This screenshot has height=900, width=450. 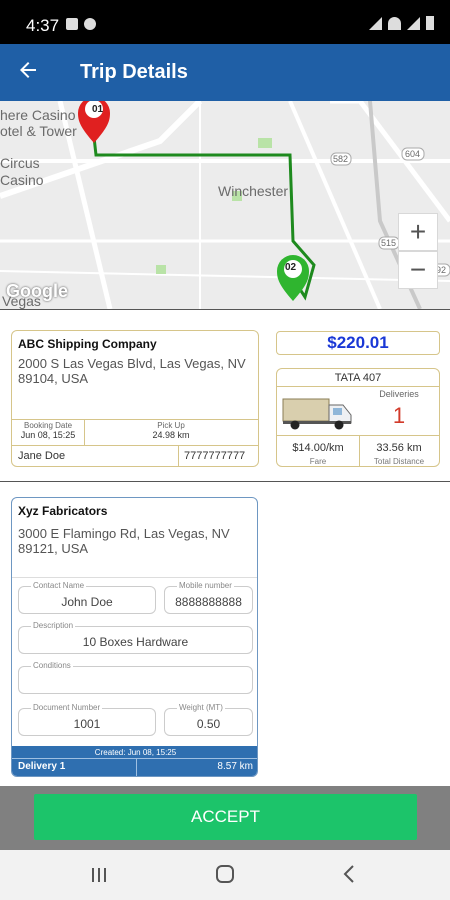 I want to click on contact-name-value: John Doe, so click(x=87, y=602).